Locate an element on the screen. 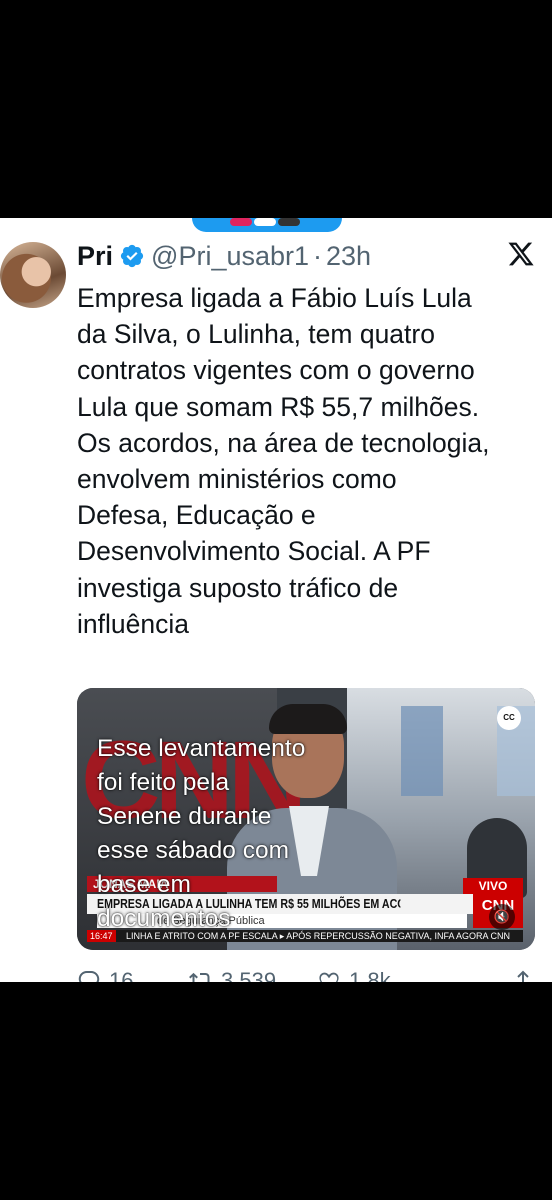  reply-button: 16 is located at coordinates (105, 975).